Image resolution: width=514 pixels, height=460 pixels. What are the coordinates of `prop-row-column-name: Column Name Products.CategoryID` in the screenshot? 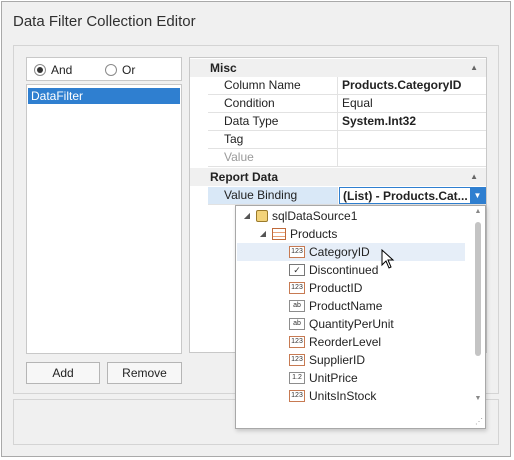 It's located at (347, 86).